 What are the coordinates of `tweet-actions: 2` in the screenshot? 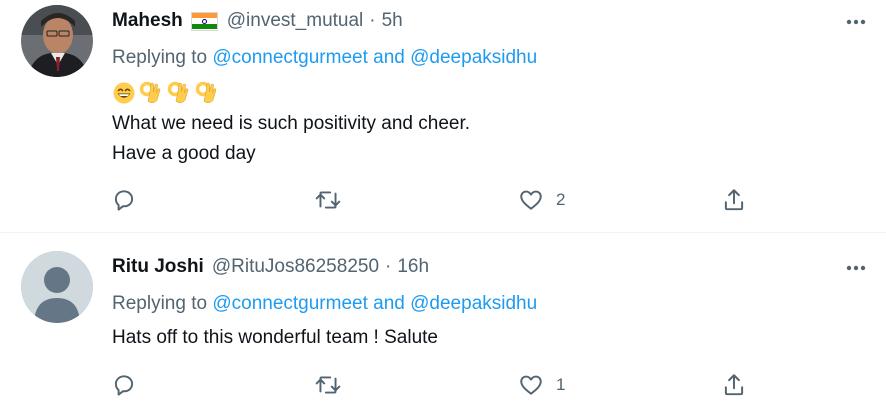 It's located at (443, 200).